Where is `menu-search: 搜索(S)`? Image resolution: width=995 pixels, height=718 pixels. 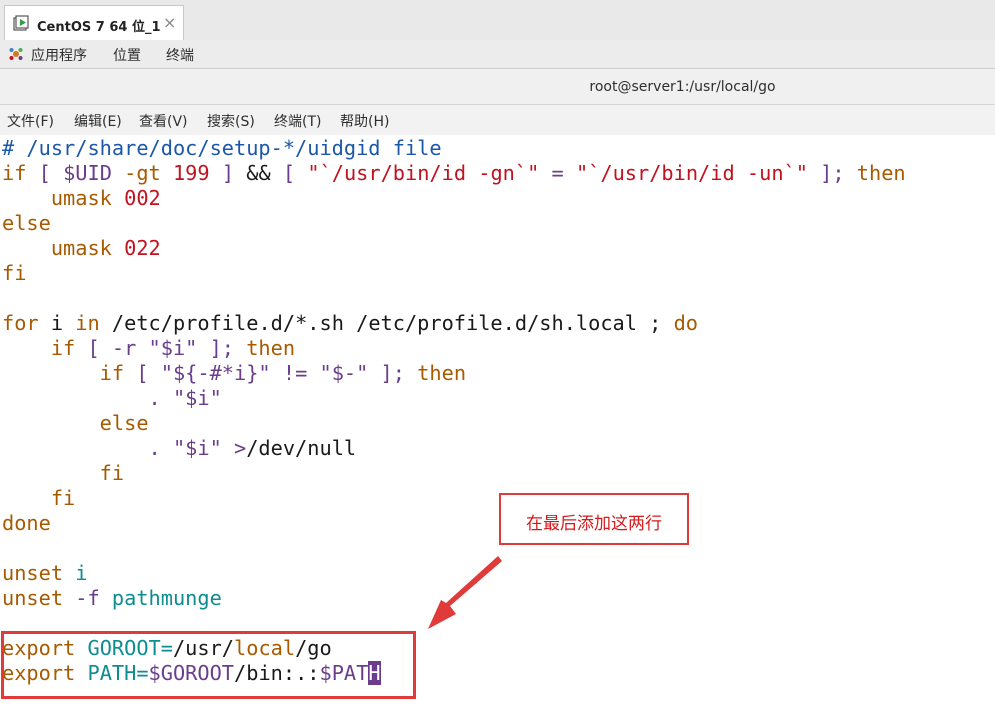
menu-search: 搜索(S) is located at coordinates (231, 121).